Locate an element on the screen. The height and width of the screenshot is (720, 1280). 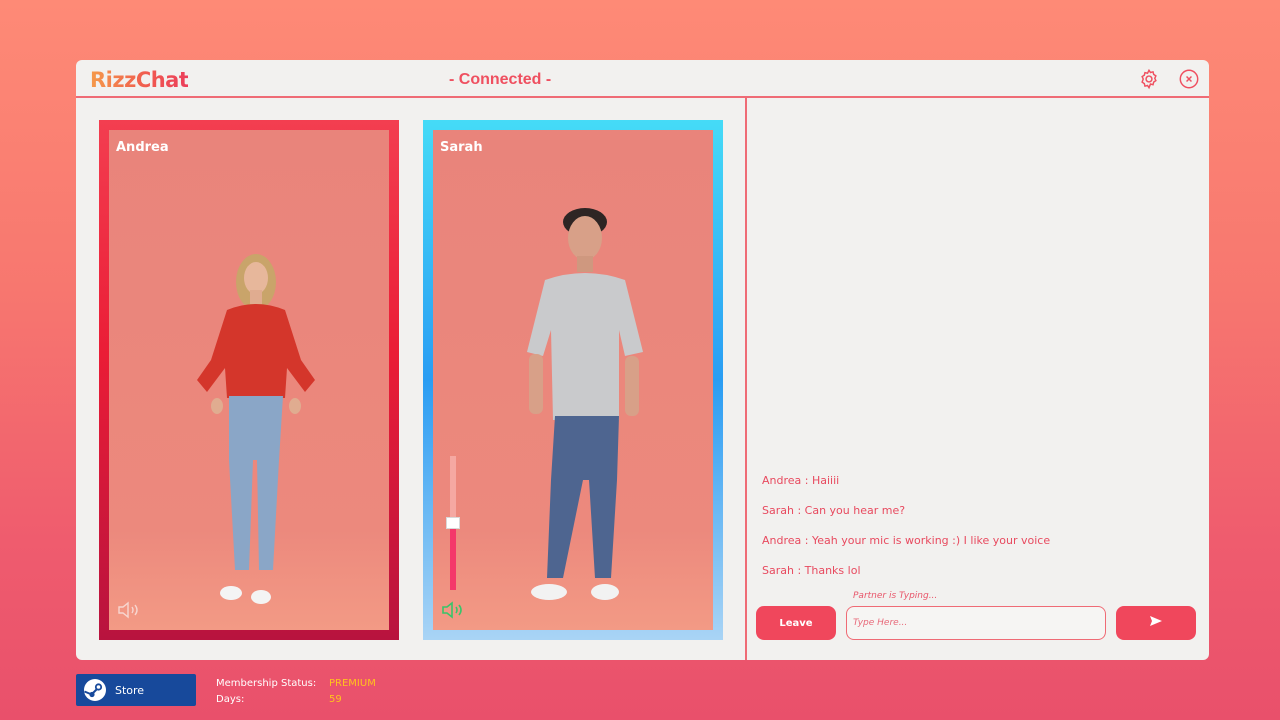
membership-labels: Membership Status: Days: is located at coordinates (266, 692).